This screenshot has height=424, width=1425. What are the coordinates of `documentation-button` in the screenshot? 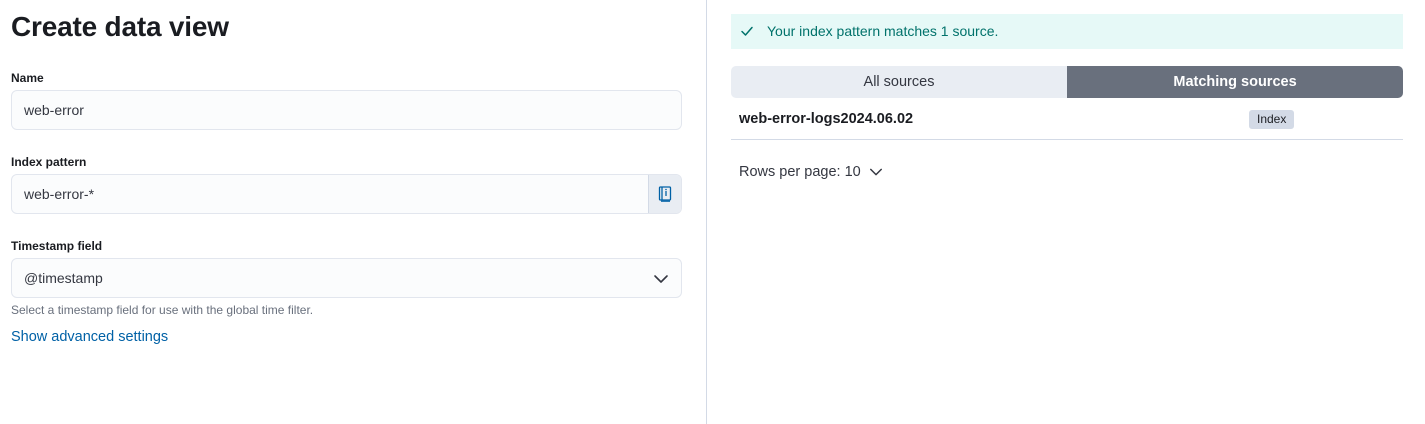 It's located at (664, 194).